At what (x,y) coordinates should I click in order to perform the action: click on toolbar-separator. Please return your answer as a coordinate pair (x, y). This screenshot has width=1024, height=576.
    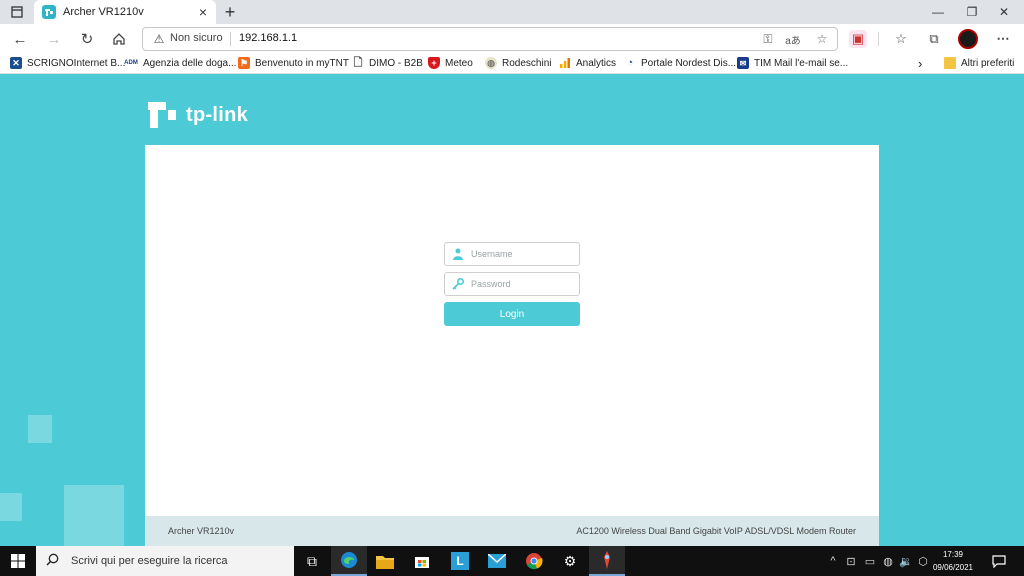
    Looking at the image, I should click on (878, 39).